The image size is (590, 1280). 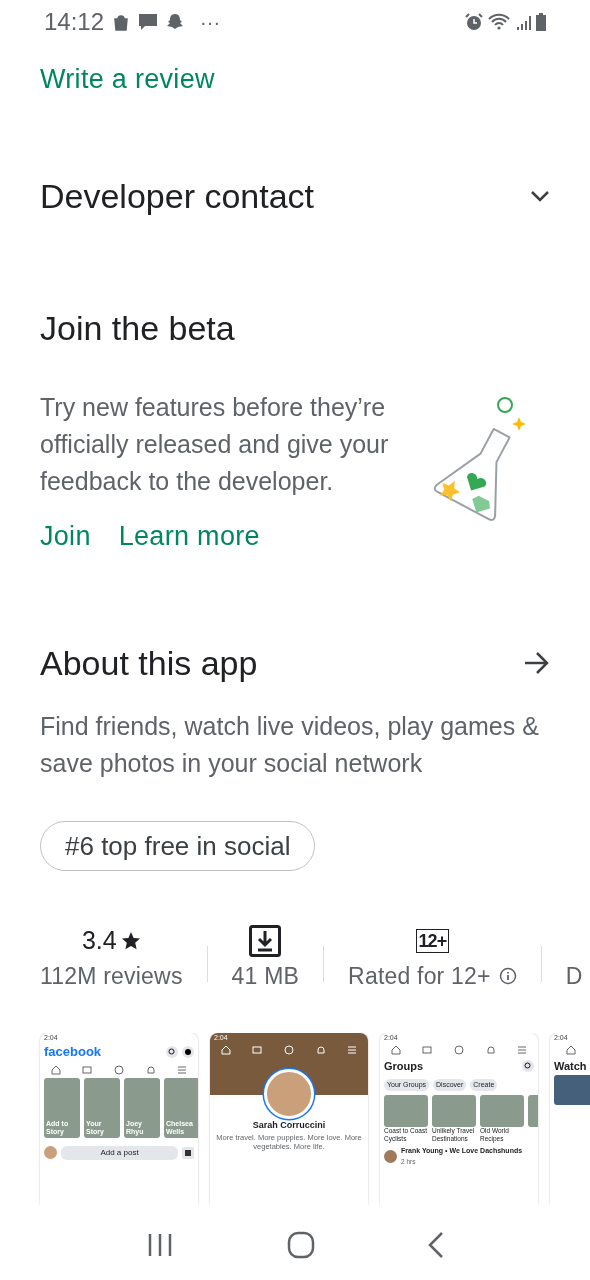 I want to click on write-review-link: Write a review, so click(x=127, y=79).